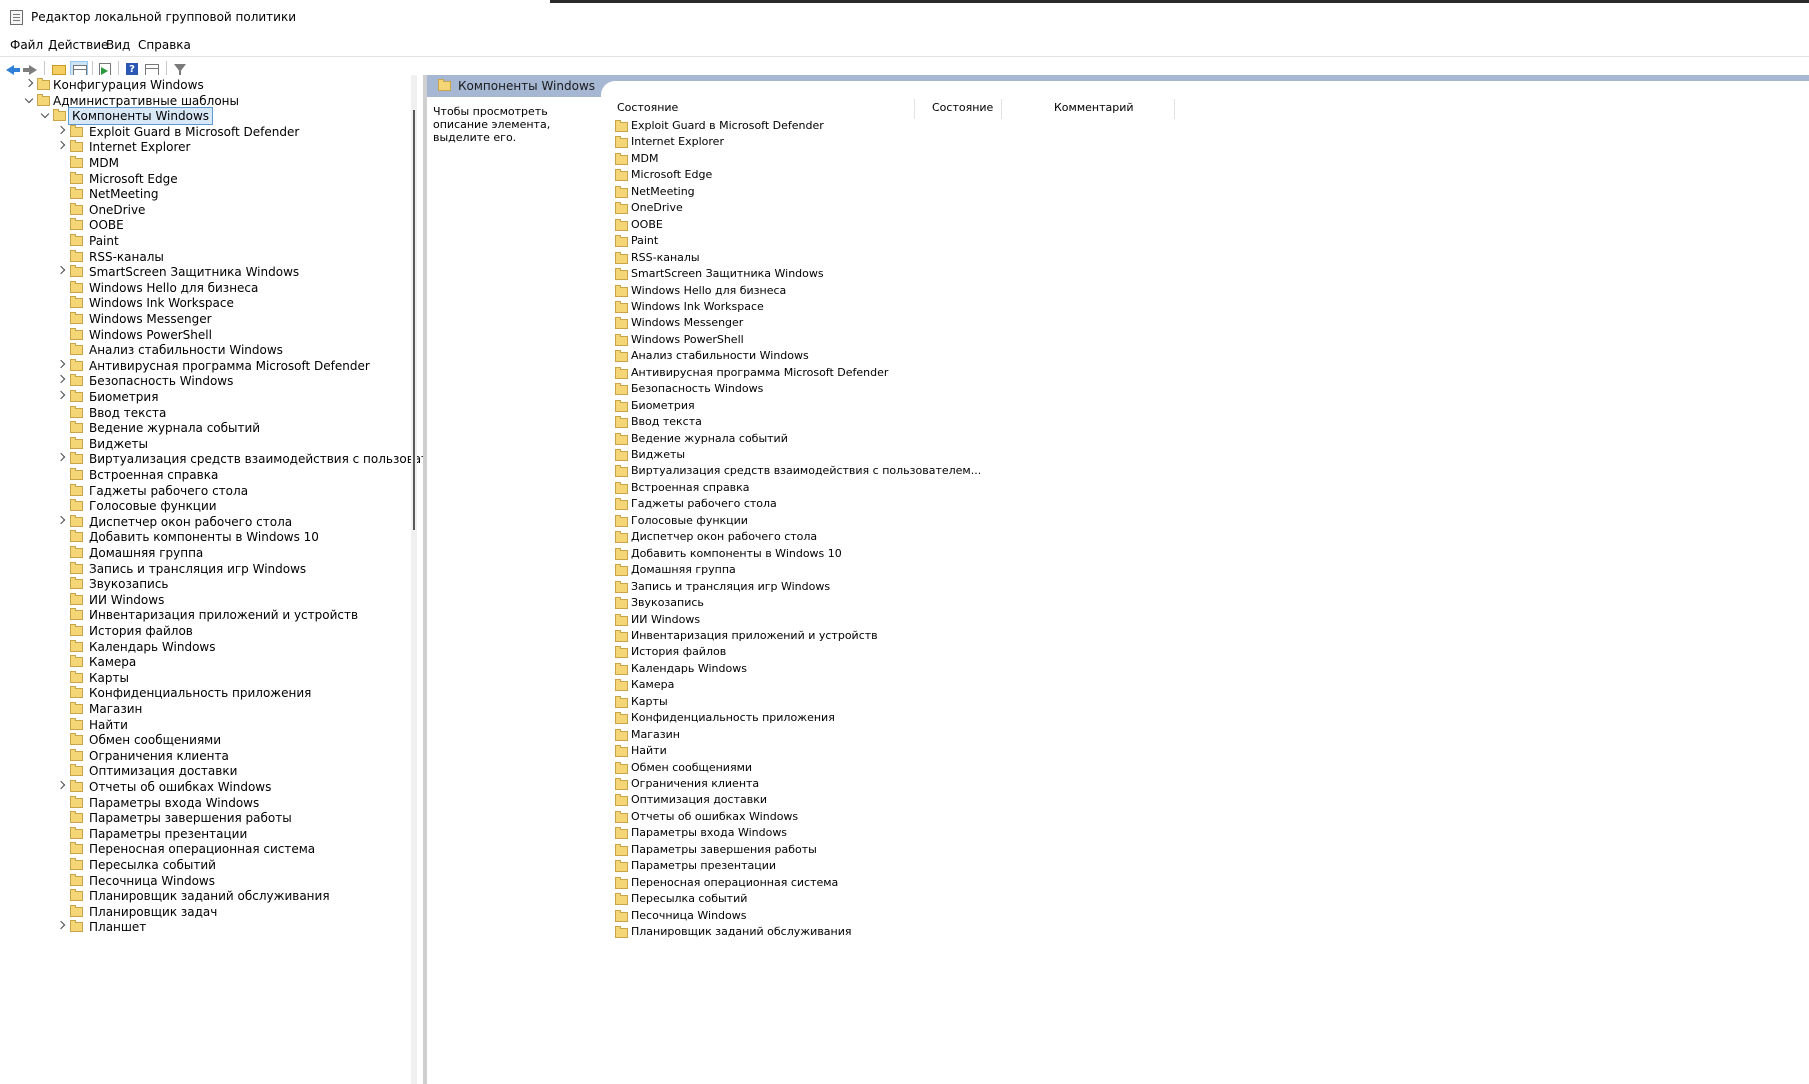 This screenshot has height=1084, width=1809. Describe the element at coordinates (765, 850) in the screenshot. I see `list-item: Параметры завершения работы` at that location.